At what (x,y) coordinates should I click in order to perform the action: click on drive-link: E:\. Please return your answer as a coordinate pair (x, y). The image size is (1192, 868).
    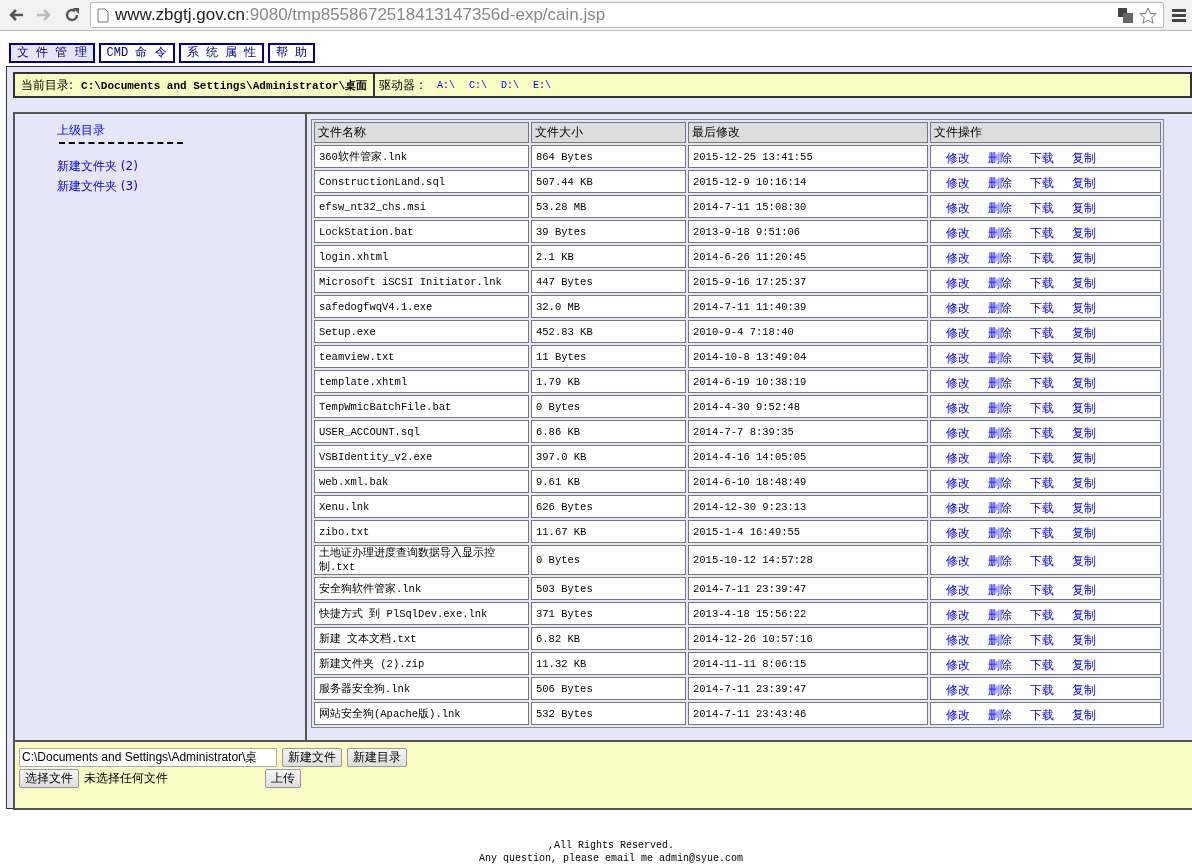
    Looking at the image, I should click on (542, 85).